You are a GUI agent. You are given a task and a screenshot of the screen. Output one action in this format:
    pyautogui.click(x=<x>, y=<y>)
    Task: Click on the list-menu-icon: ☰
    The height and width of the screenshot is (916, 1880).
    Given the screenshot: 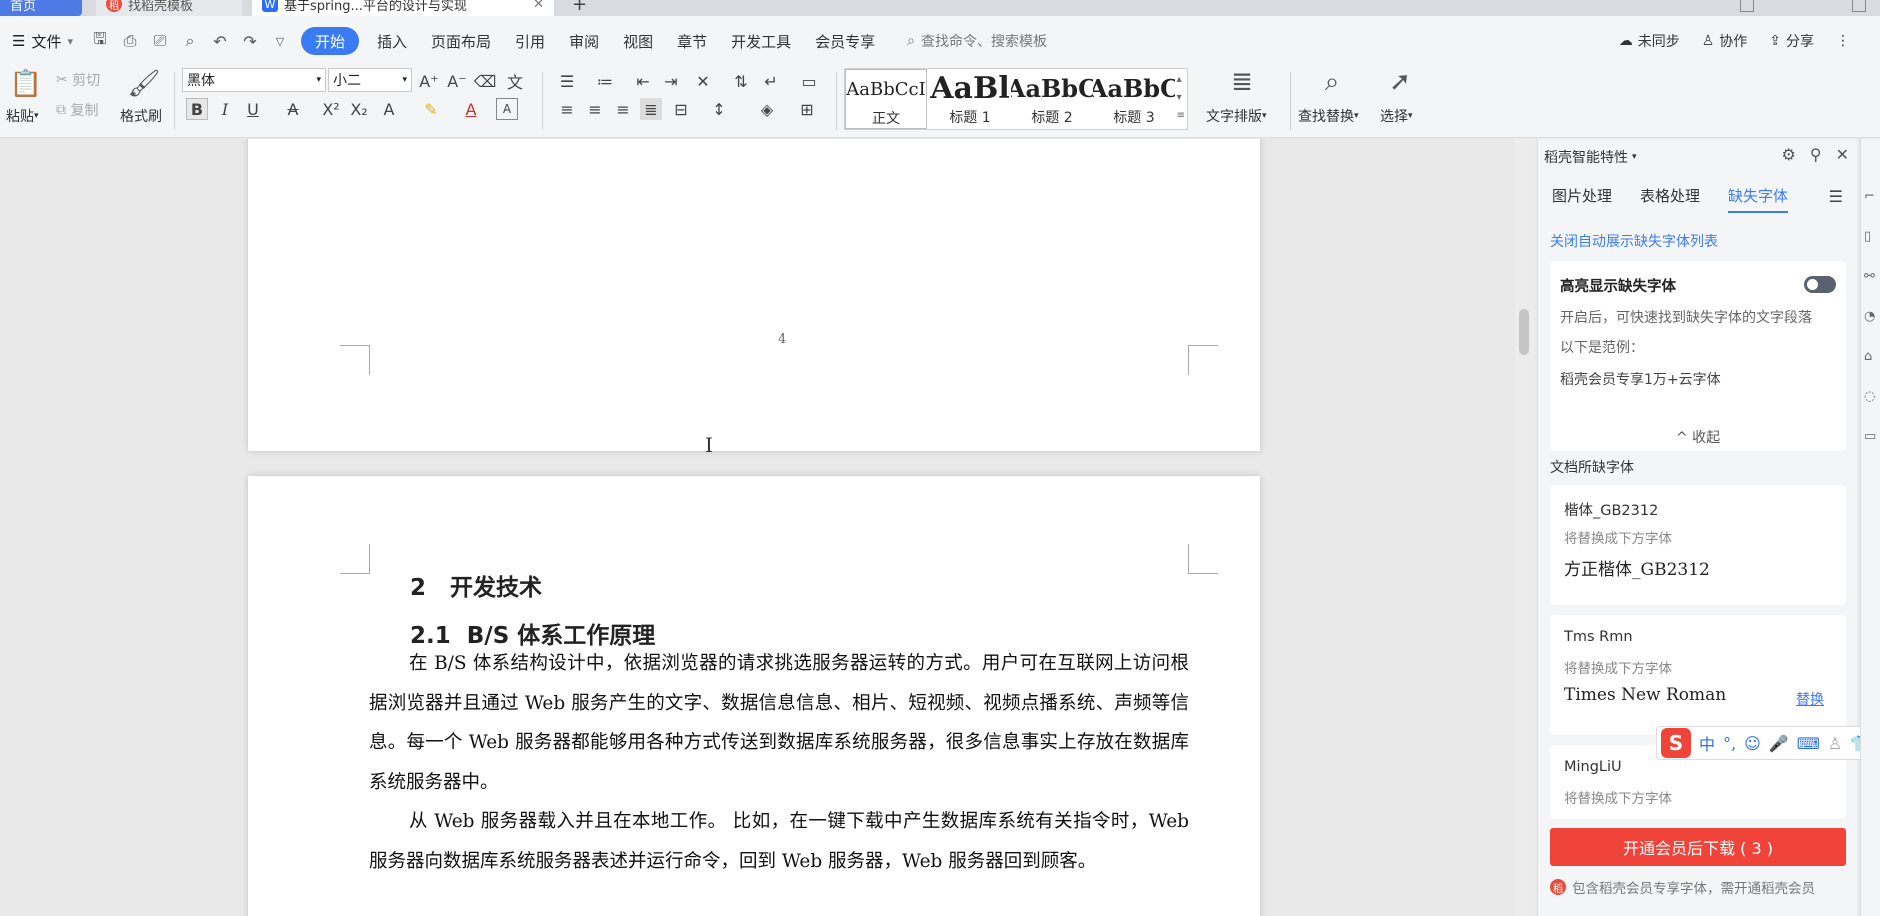 What is the action you would take?
    pyautogui.click(x=1836, y=196)
    